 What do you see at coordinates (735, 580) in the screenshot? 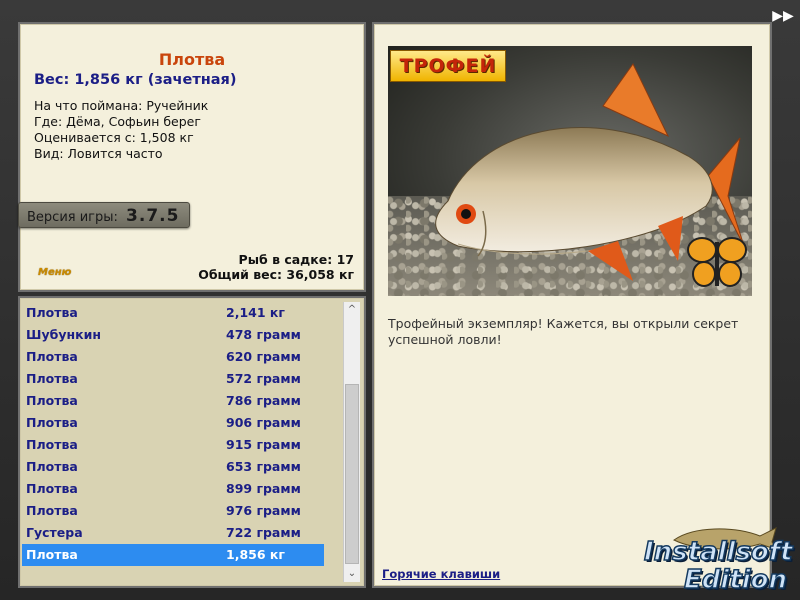
I see `brand-line2: Edition` at bounding box center [735, 580].